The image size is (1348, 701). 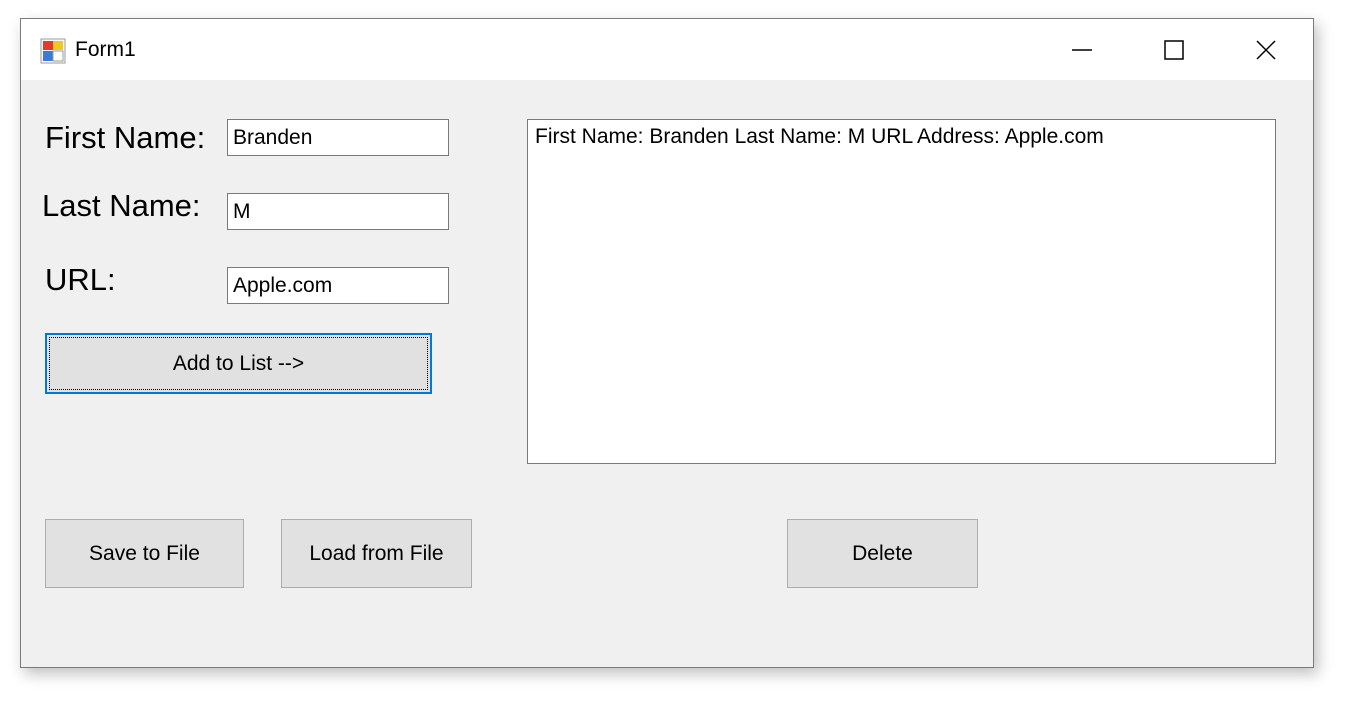 What do you see at coordinates (125, 137) in the screenshot?
I see `first-name-label: First Name:` at bounding box center [125, 137].